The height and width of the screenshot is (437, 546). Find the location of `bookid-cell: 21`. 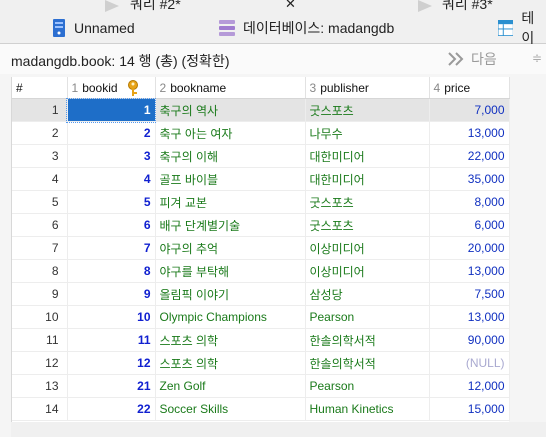

bookid-cell: 21 is located at coordinates (111, 386).